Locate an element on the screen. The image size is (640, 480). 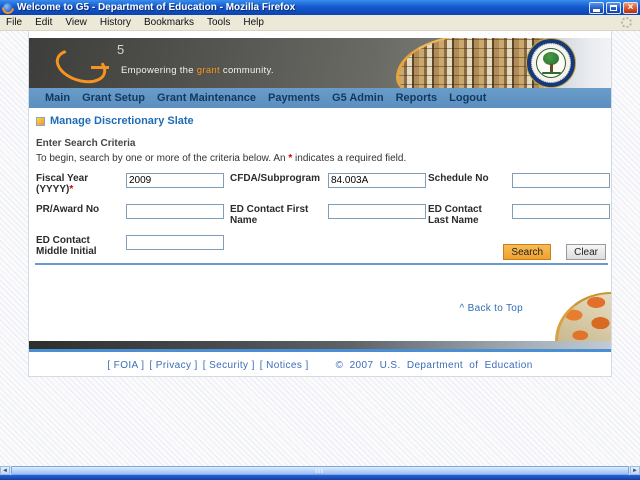
nav-logout: Logout is located at coordinates (467, 98).